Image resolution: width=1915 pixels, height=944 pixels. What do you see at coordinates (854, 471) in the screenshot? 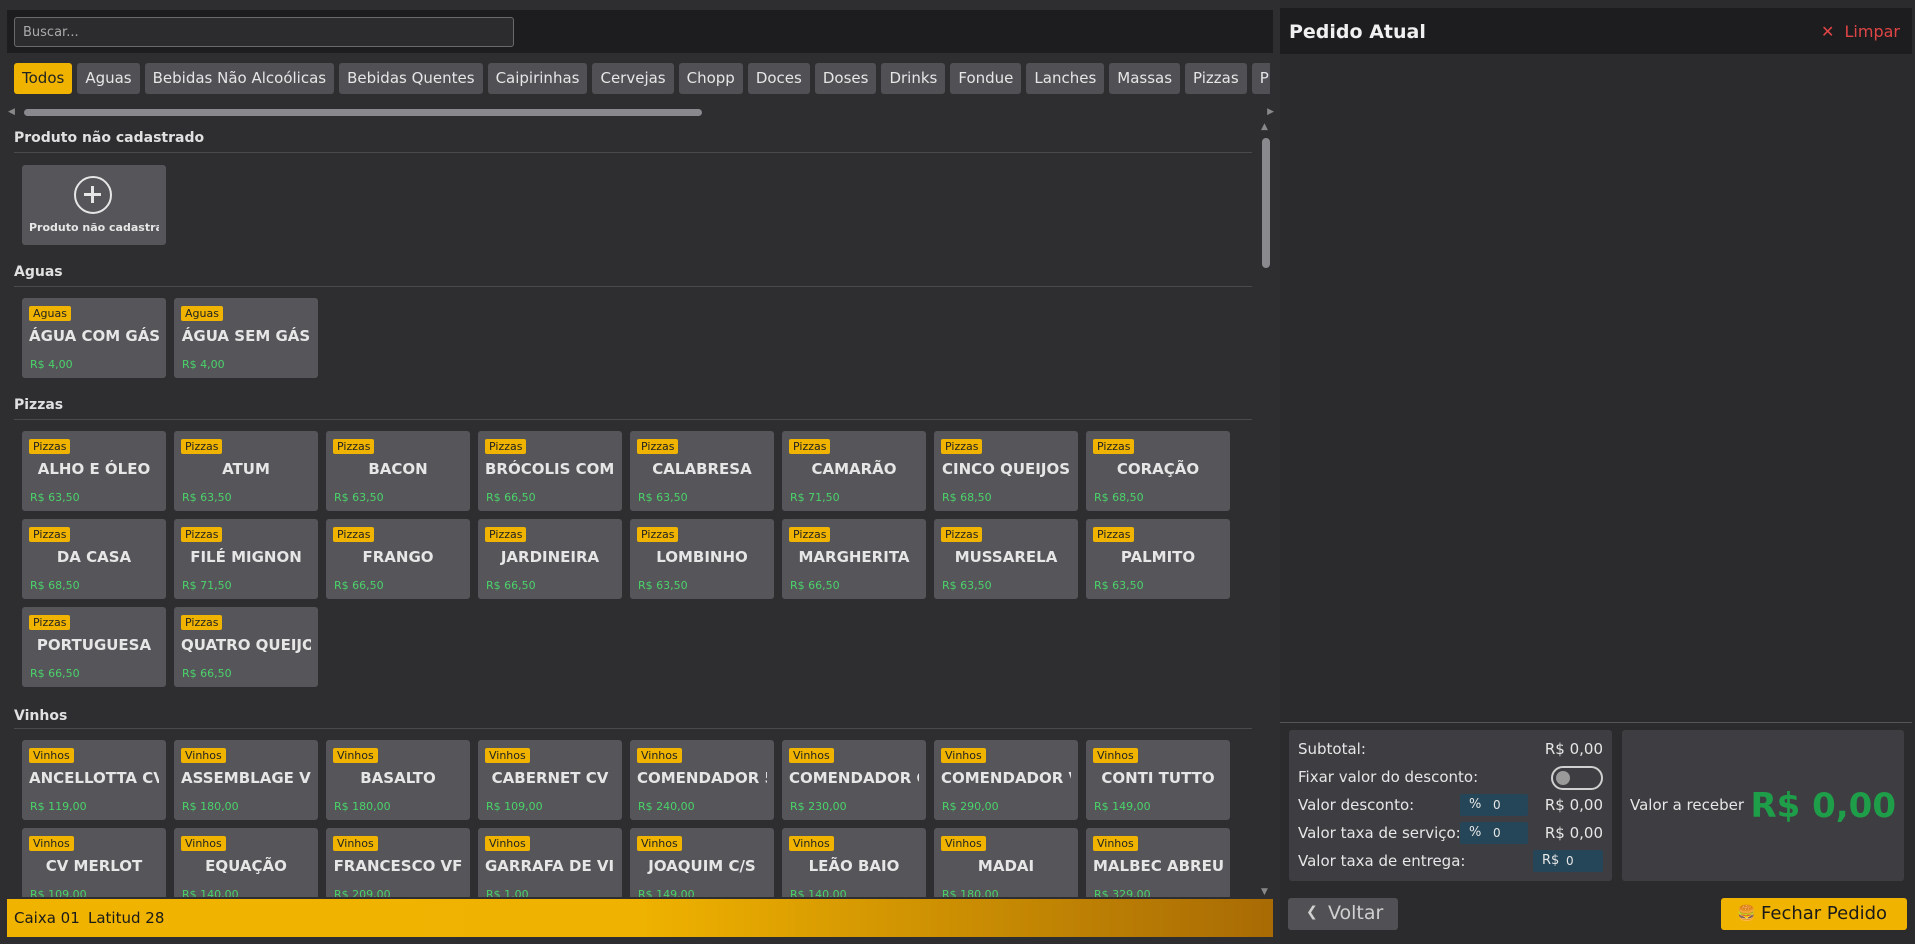
I see `product-card: Pizzas CAMARÃO R$ 71,50` at bounding box center [854, 471].